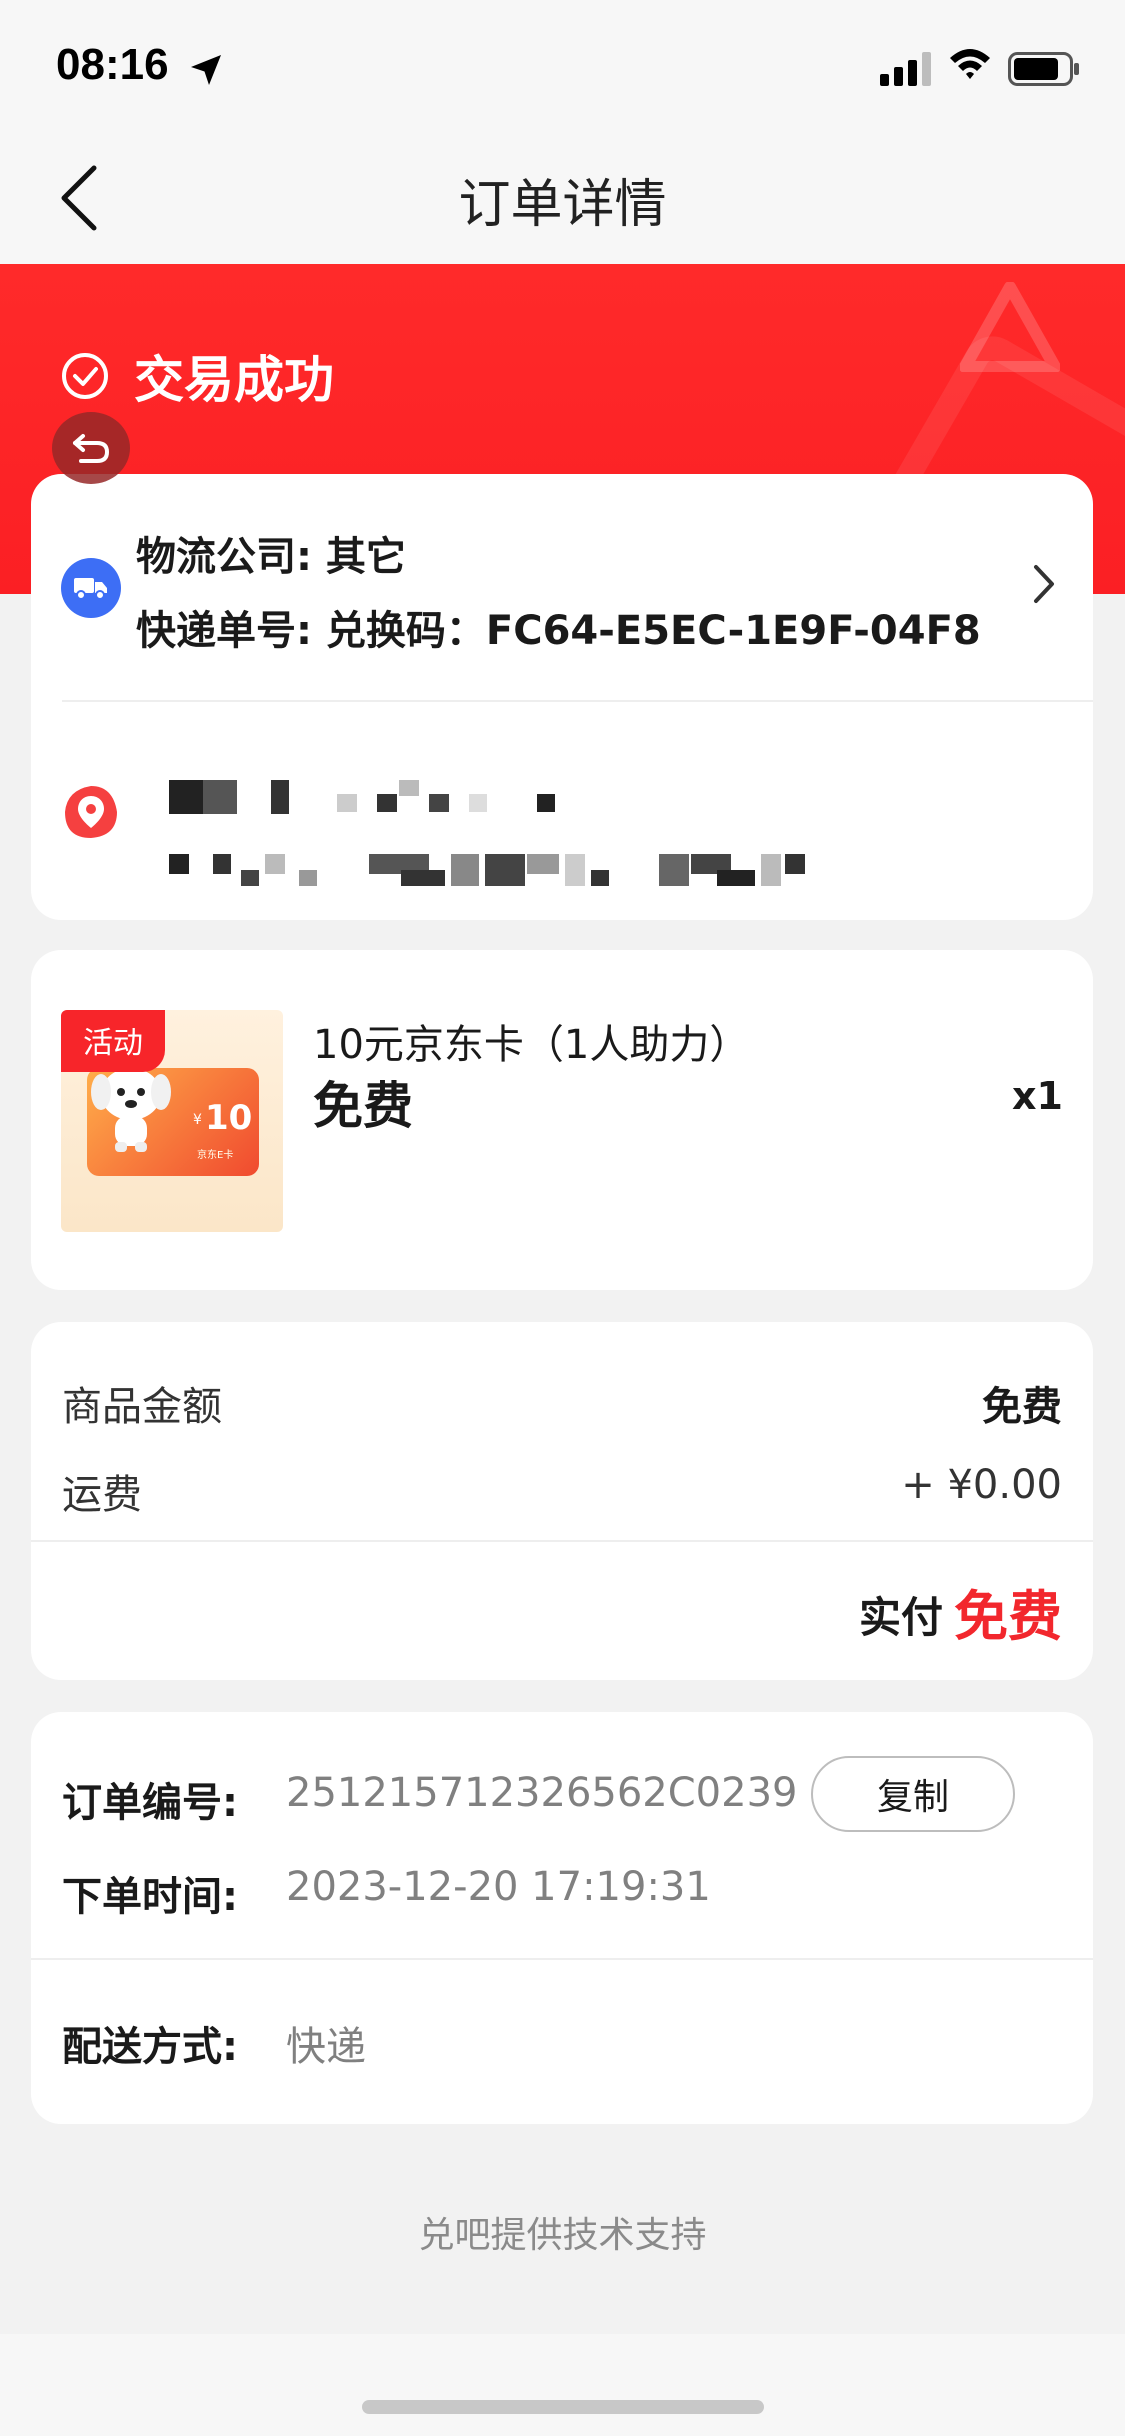  What do you see at coordinates (102, 1495) in the screenshot?
I see `shipping-fee-label: 运费` at bounding box center [102, 1495].